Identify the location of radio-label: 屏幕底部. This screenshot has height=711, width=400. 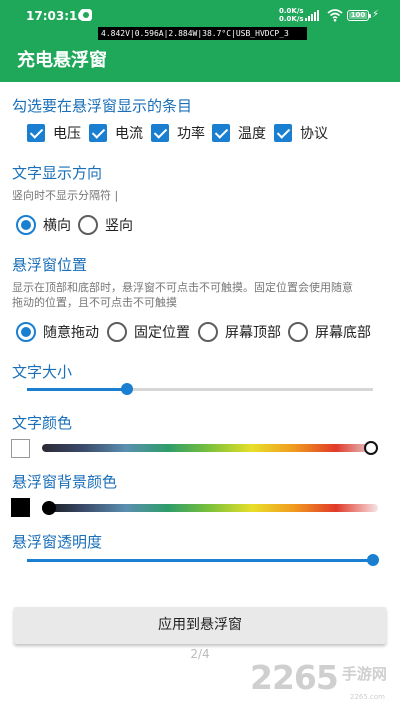
(343, 333).